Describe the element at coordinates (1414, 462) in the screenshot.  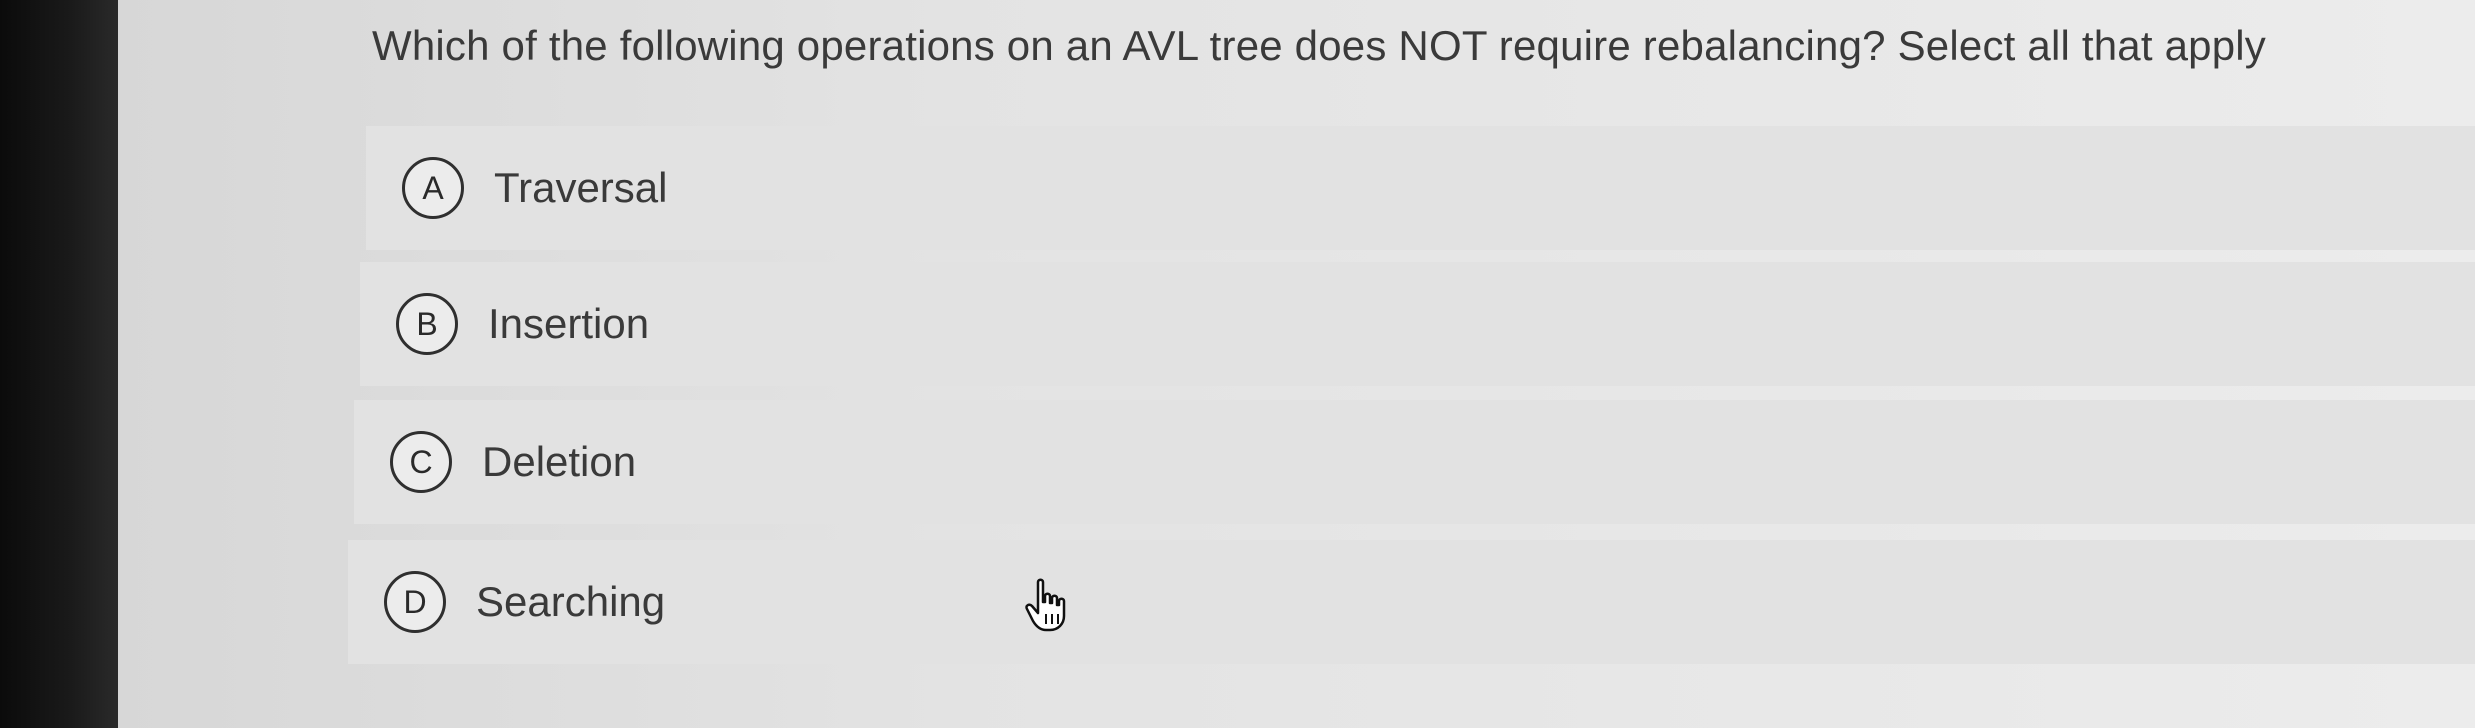
I see `option-c: C Deletion` at that location.